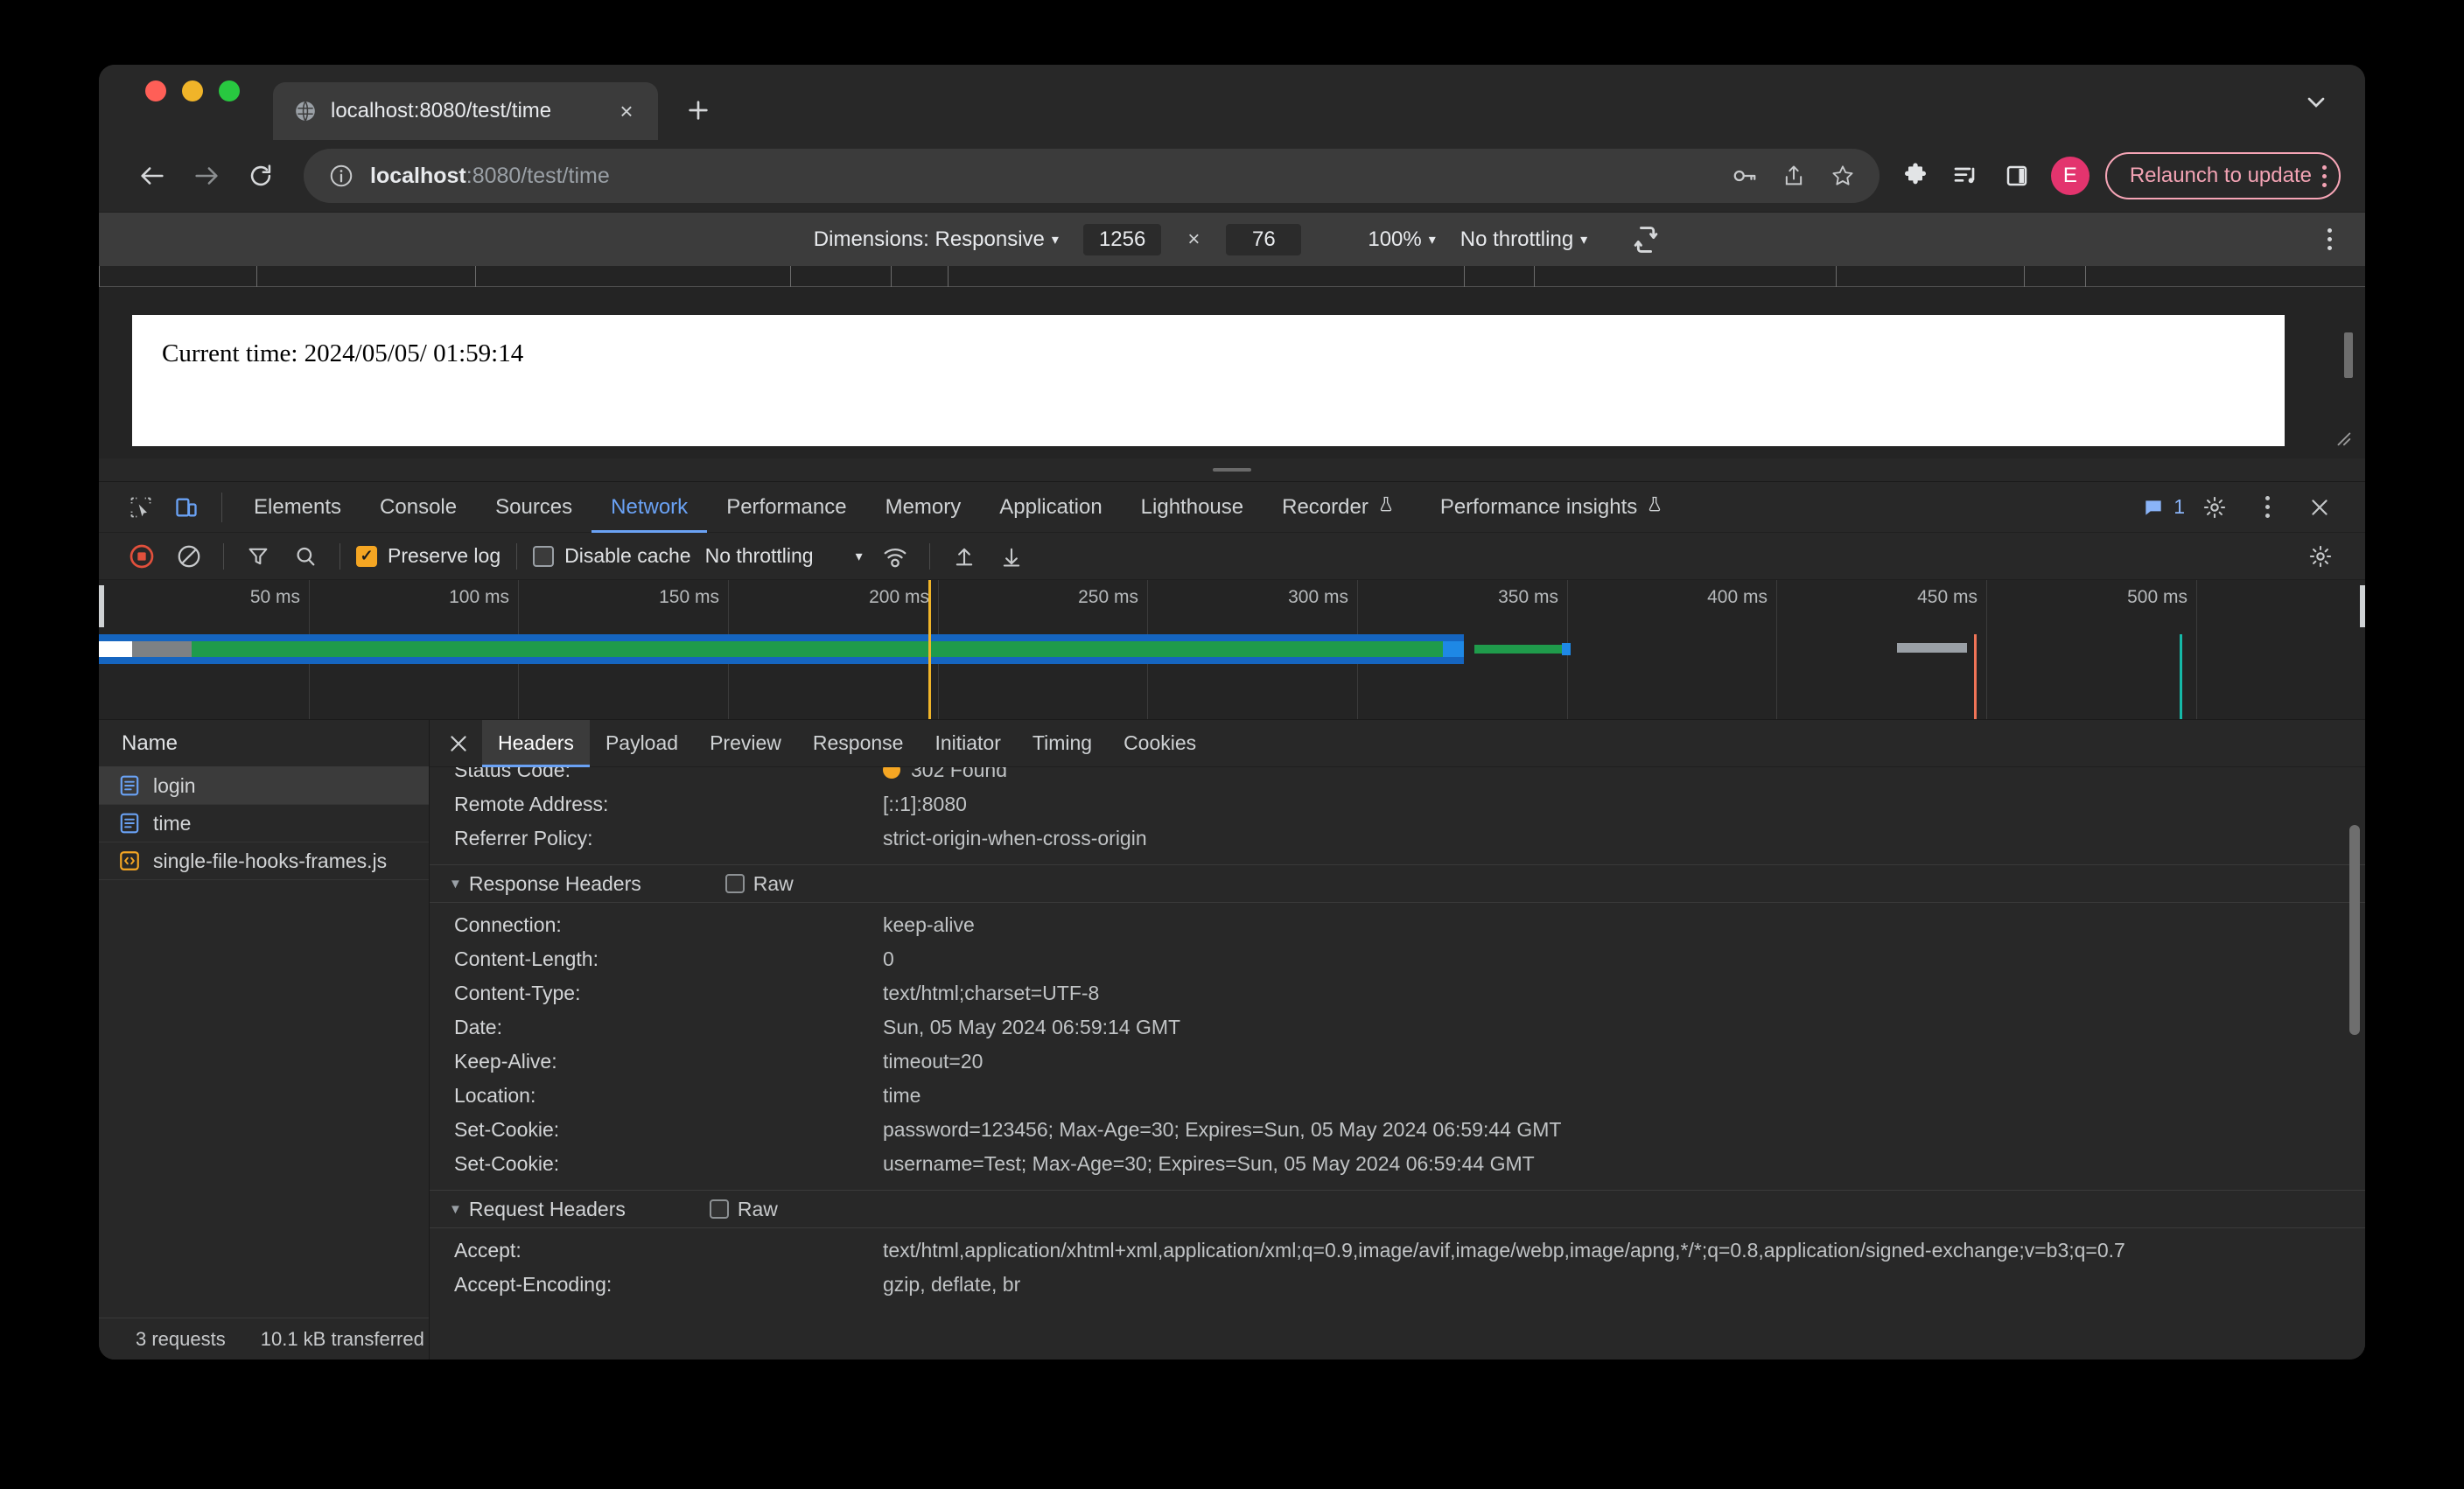 Image resolution: width=2464 pixels, height=1489 pixels. I want to click on request-list-header: Name, so click(264, 743).